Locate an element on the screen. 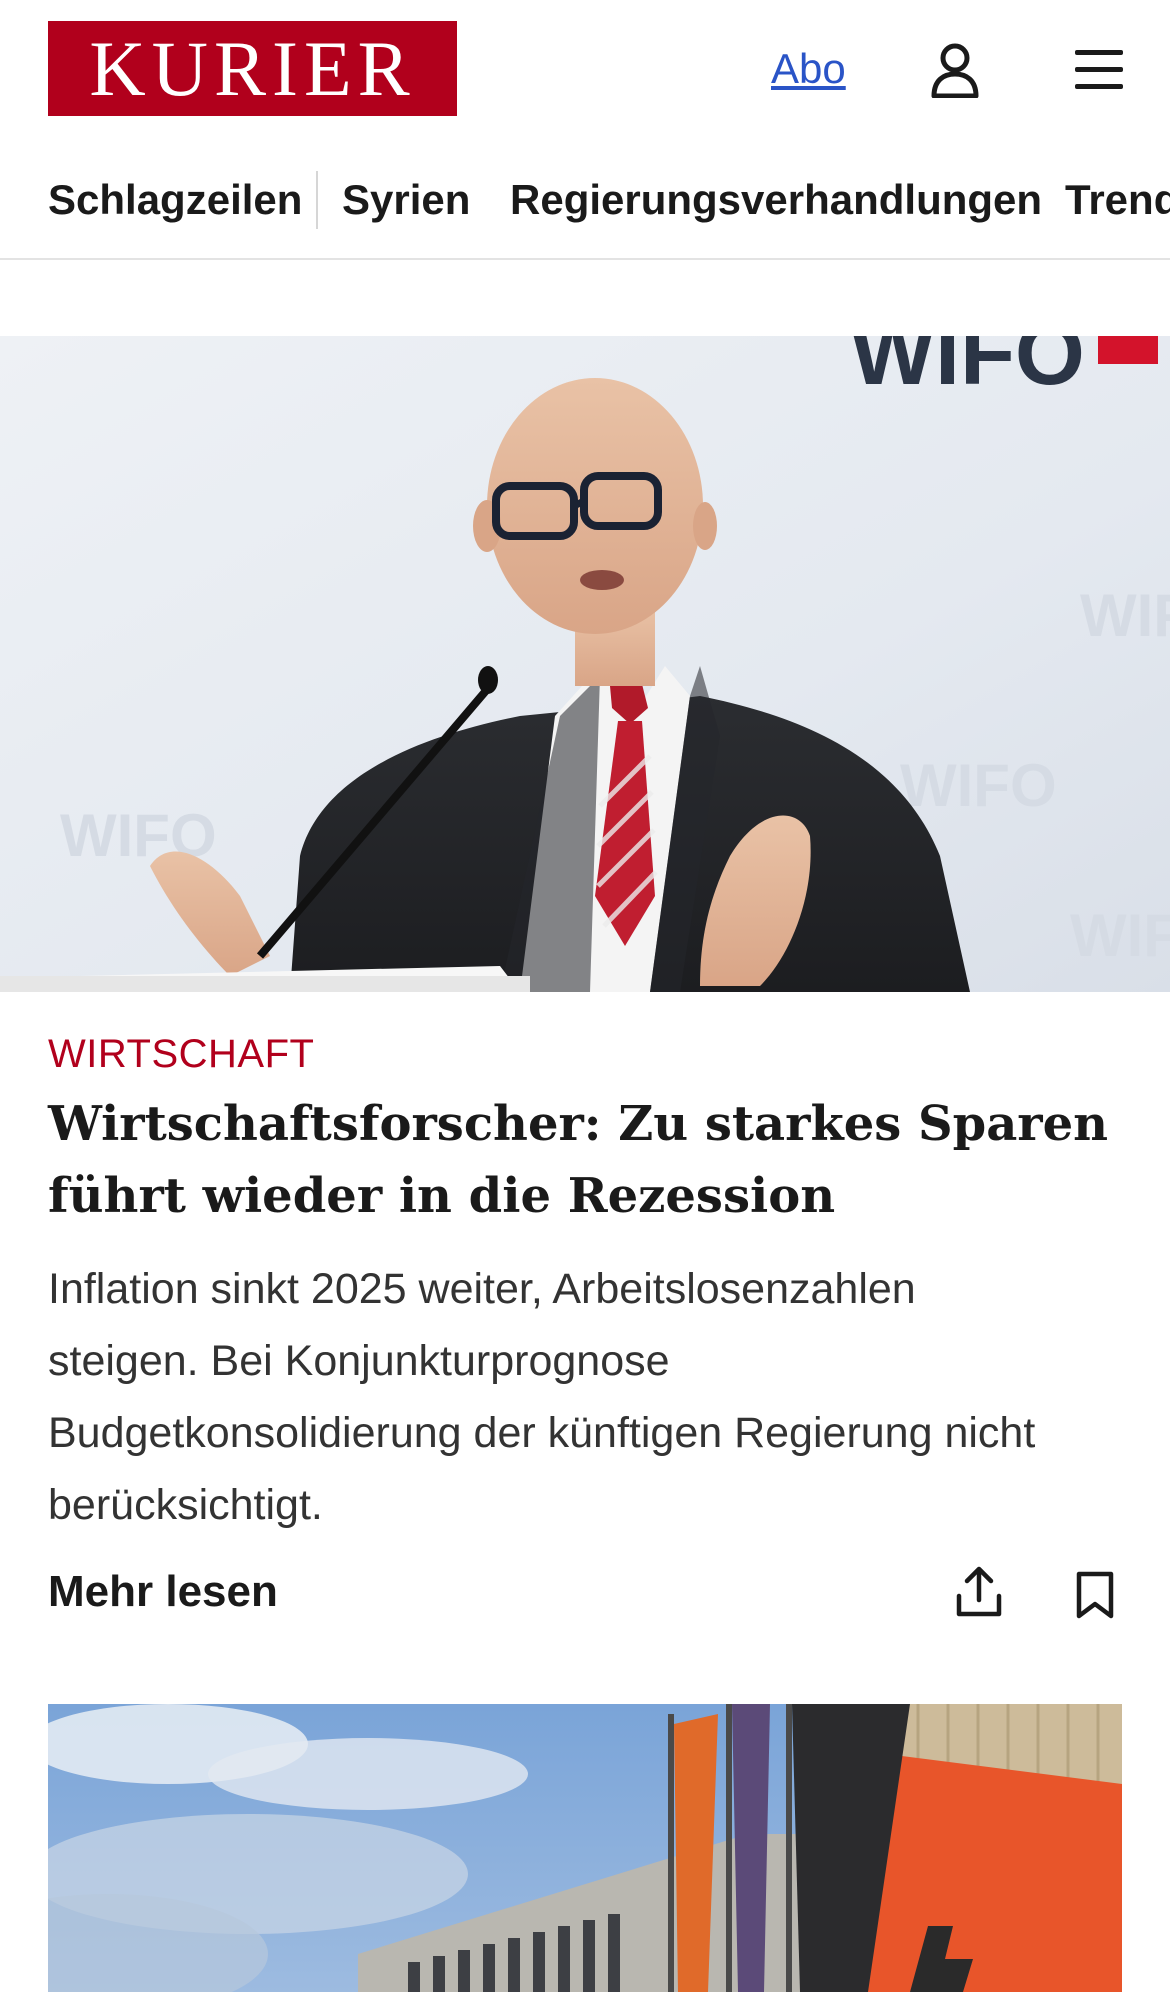 This screenshot has height=1992, width=1170. hamburger-menu-icon is located at coordinates (1099, 69).